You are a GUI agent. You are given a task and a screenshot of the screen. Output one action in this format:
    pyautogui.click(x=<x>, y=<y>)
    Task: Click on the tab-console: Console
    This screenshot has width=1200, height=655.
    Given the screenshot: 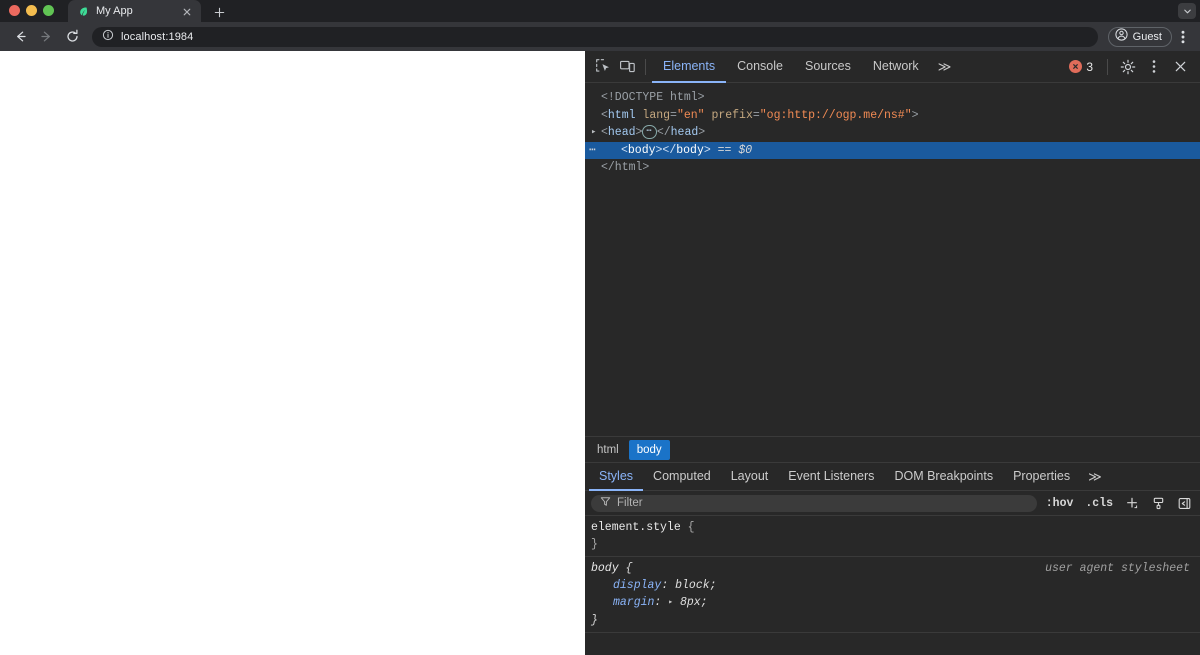 What is the action you would take?
    pyautogui.click(x=760, y=67)
    